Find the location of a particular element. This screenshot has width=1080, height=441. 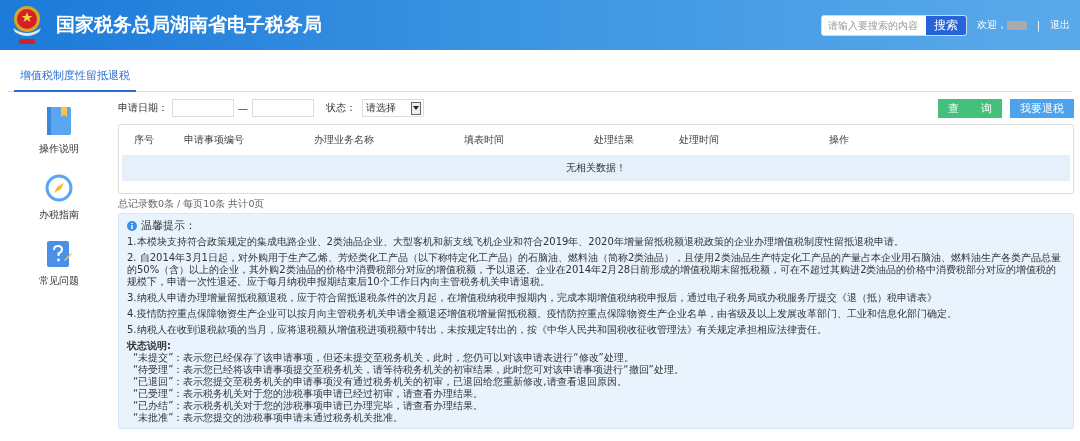

status-heading: 状态说明: is located at coordinates (149, 346).